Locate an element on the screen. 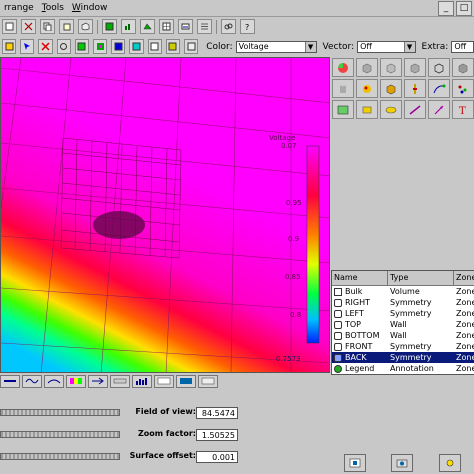 This screenshot has height=474, width=474. menu-arrange: rrange is located at coordinates (19, 8).